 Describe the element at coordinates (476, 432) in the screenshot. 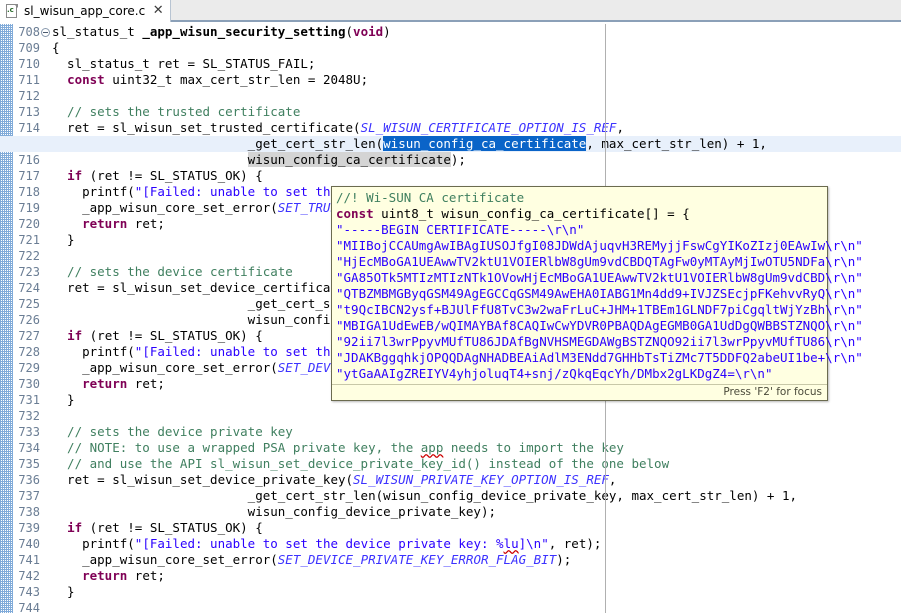

I see `code-line: // sets the device private key` at that location.